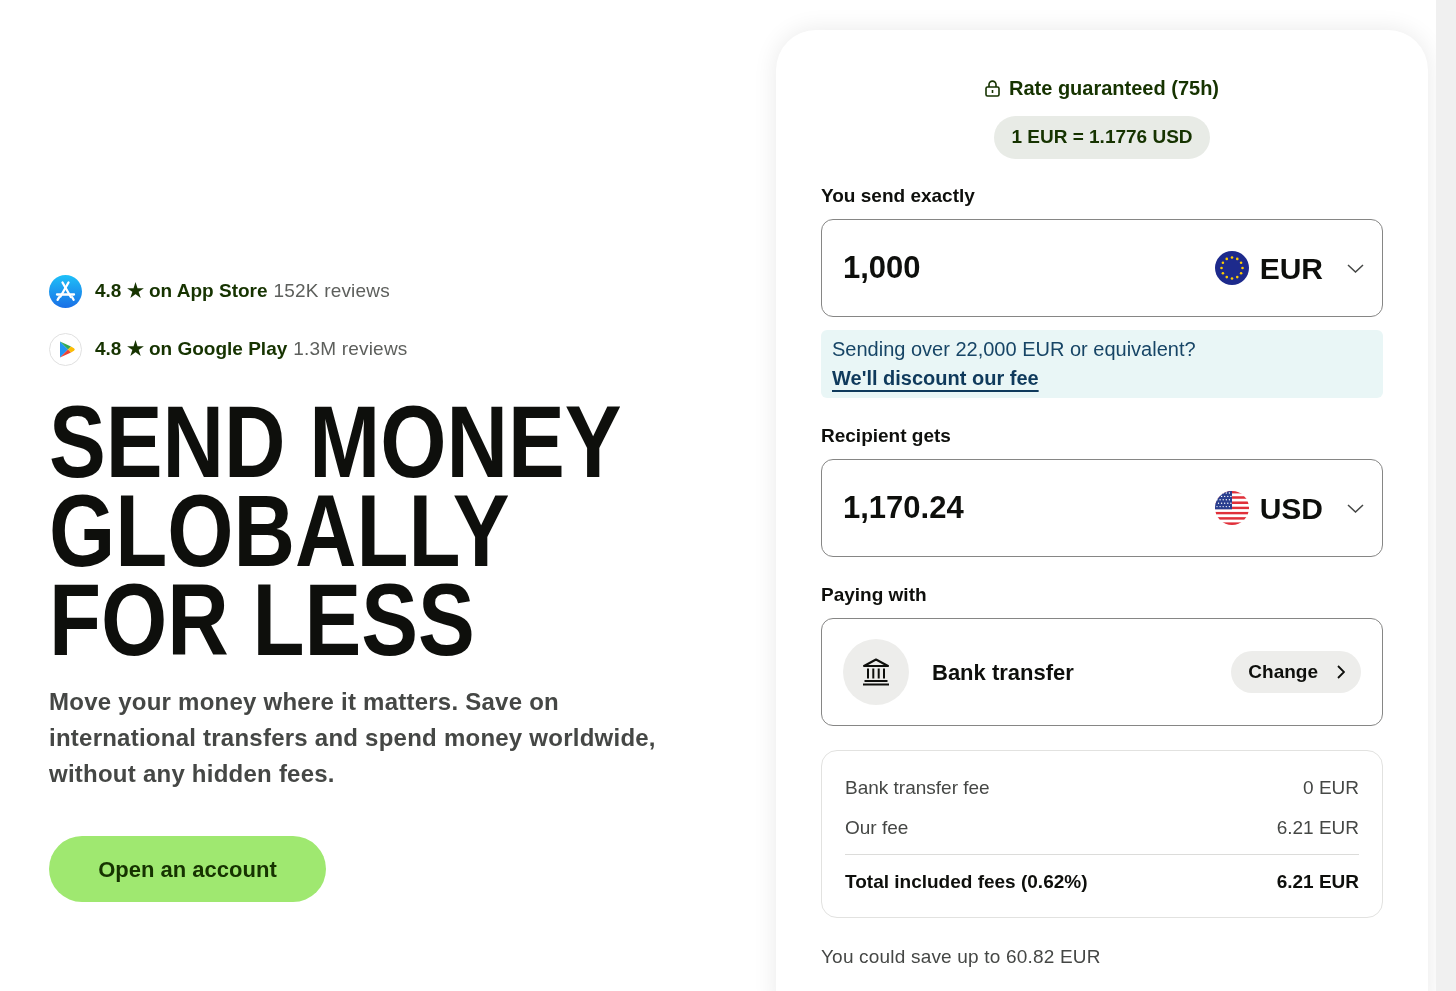 The width and height of the screenshot is (1456, 991). I want to click on payment-method-selector: Bank transfer Change, so click(1102, 672).